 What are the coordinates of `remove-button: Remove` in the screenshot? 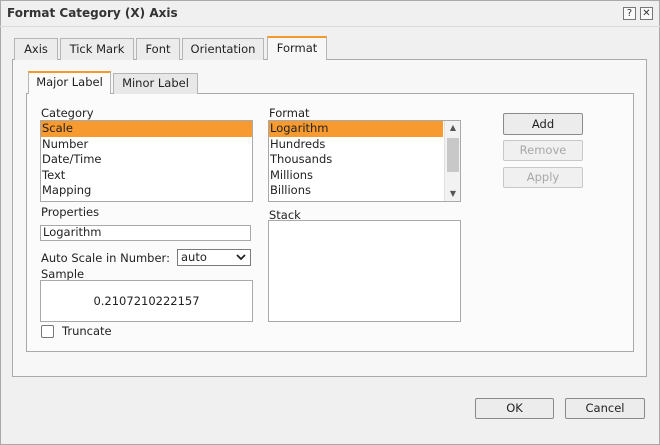 It's located at (543, 150).